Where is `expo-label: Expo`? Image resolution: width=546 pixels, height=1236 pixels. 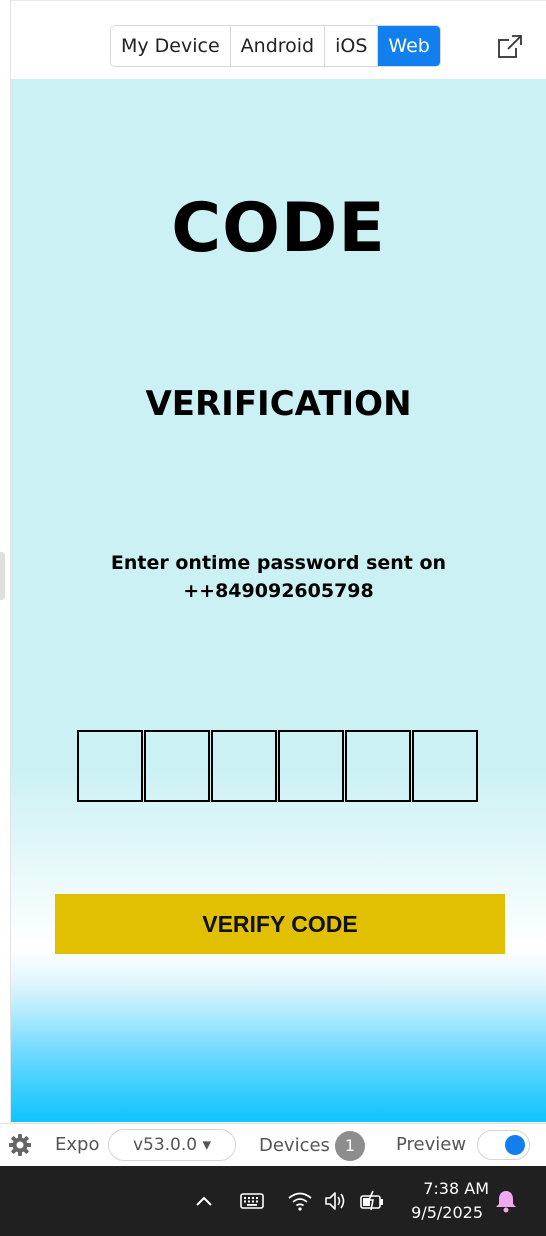 expo-label: Expo is located at coordinates (77, 1144).